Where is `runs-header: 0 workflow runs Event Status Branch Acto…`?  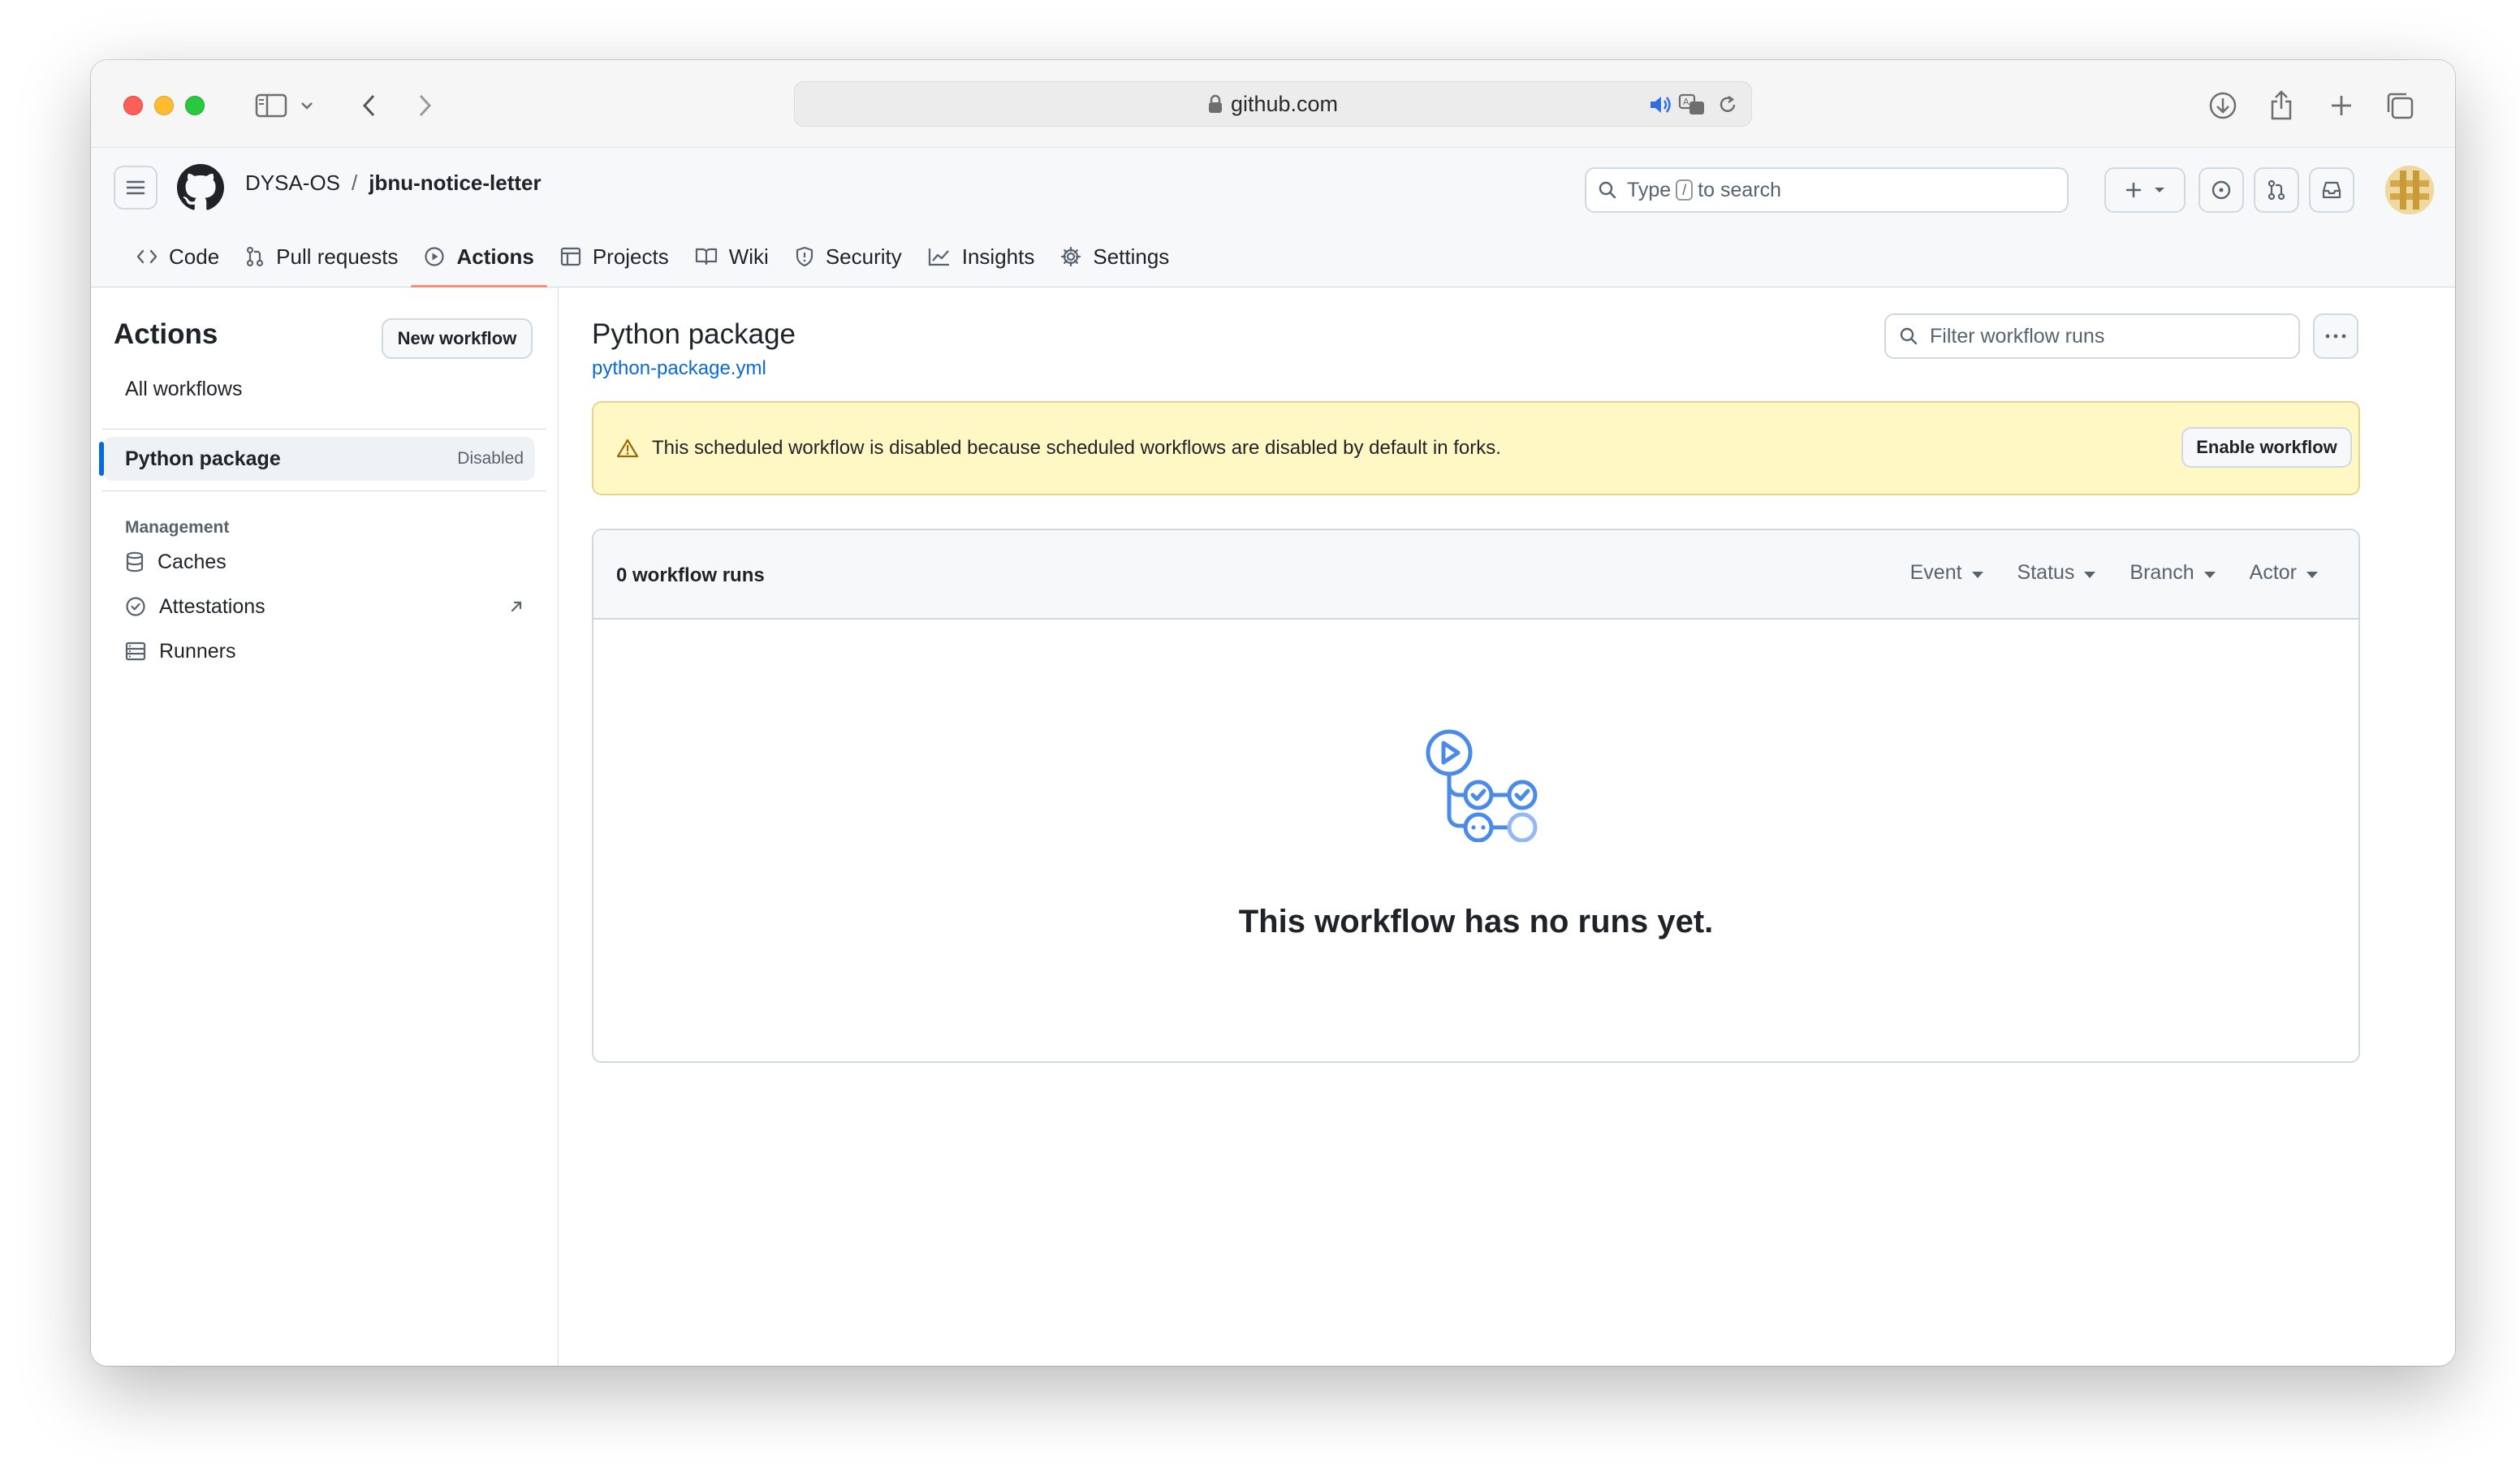 runs-header: 0 workflow runs Event Status Branch Acto… is located at coordinates (1476, 575).